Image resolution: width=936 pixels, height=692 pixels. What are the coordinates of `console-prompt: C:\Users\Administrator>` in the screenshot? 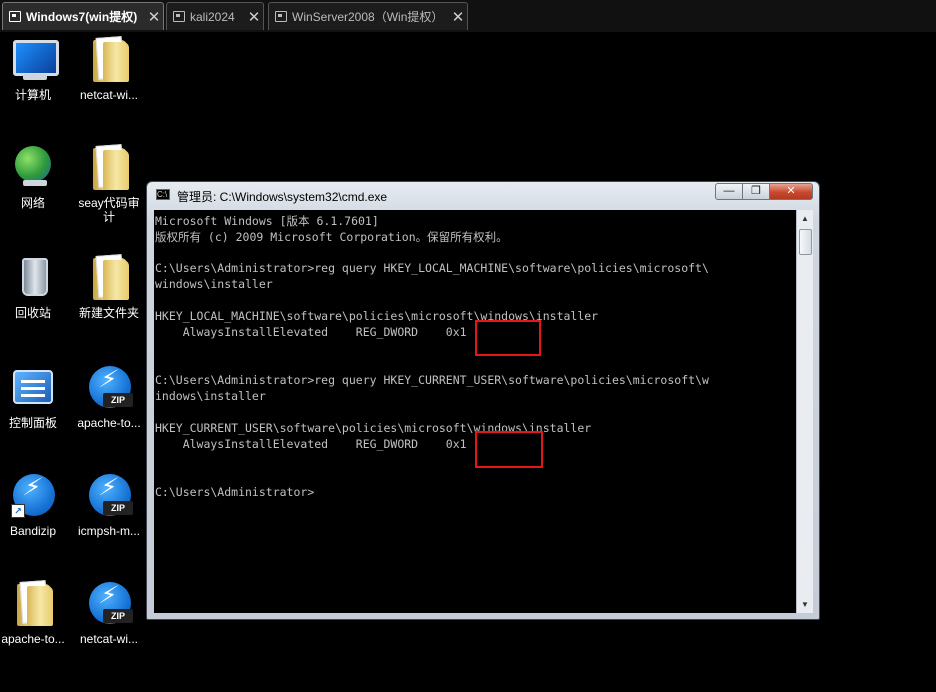 It's located at (235, 492).